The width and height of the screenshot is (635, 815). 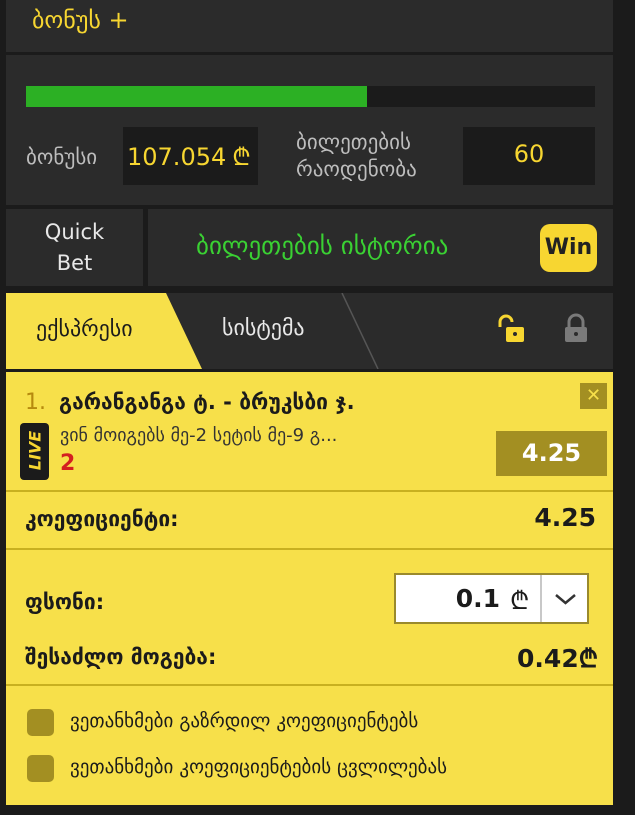 I want to click on stake-value: 0.1, so click(x=477, y=598).